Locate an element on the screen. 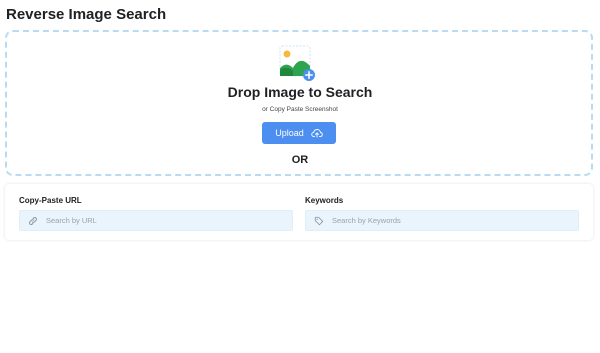  keywords-search-input is located at coordinates (447, 220).